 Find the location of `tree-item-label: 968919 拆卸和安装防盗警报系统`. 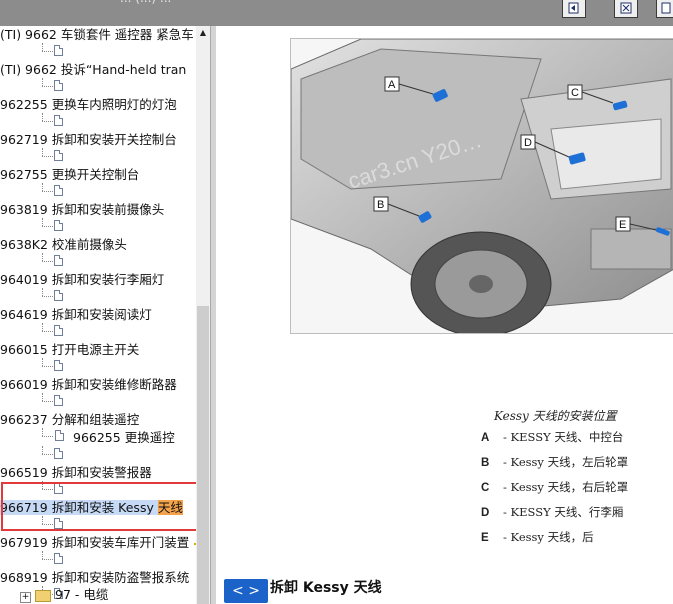

tree-item-label: 968919 拆卸和安装防盗警报系统 is located at coordinates (95, 577).